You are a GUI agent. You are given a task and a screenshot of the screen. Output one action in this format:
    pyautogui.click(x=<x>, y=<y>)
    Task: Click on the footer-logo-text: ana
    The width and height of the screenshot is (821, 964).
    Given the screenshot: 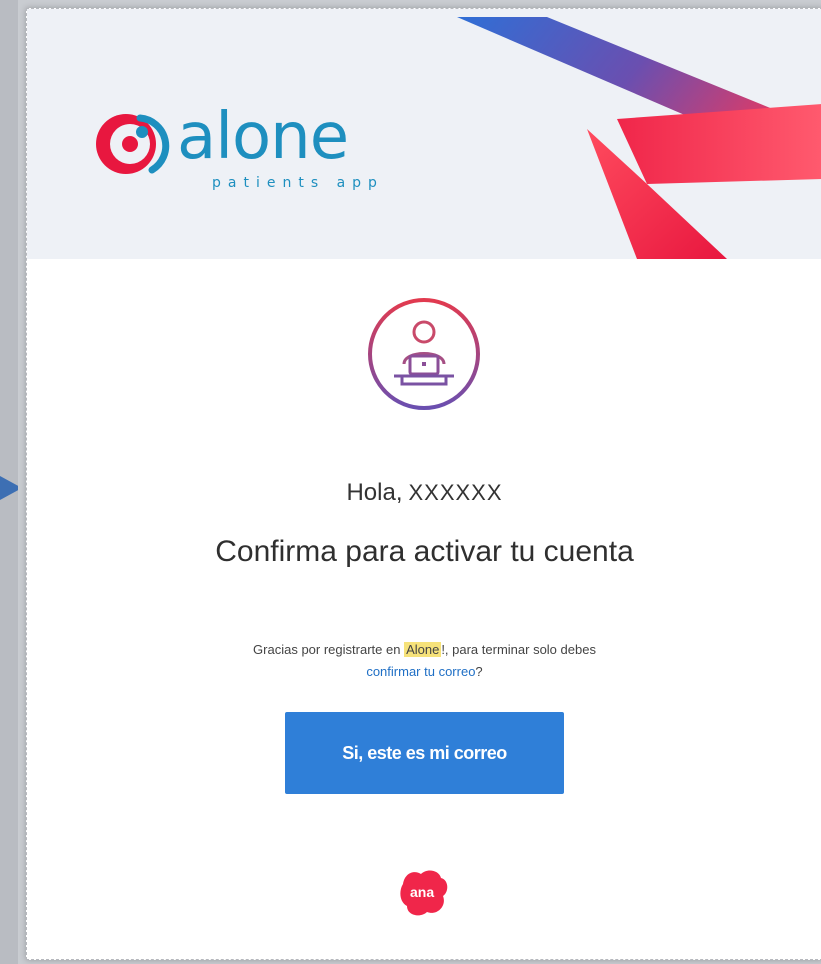 What is the action you would take?
    pyautogui.click(x=422, y=892)
    